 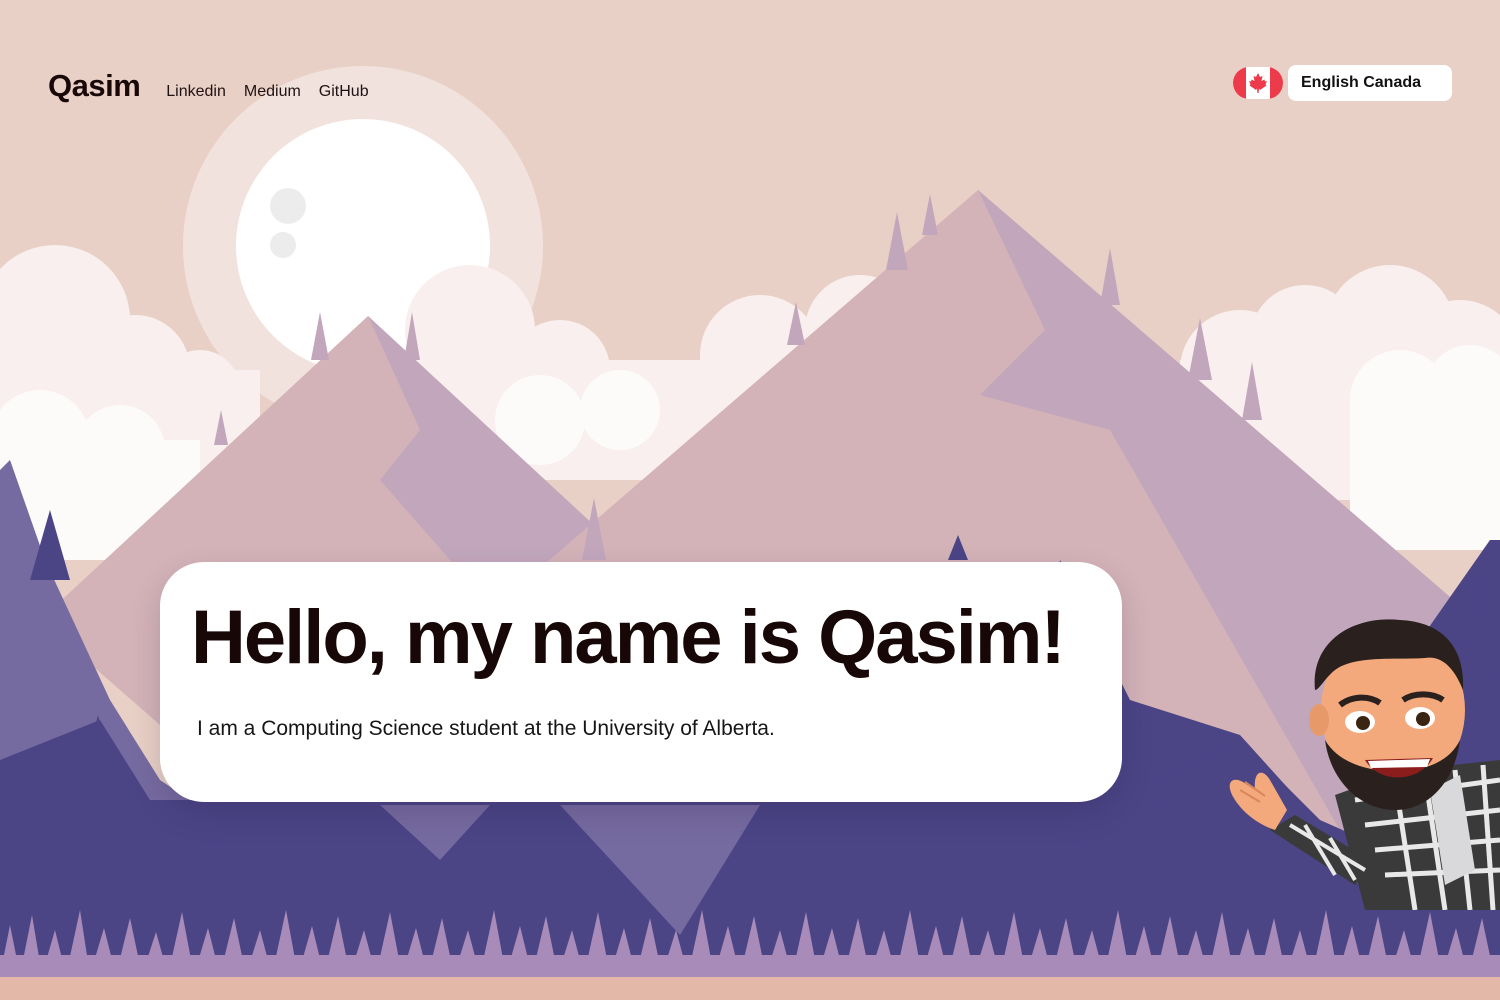 I want to click on top-nav: Qasim Linkedin Medium GitHub, so click(x=208, y=86).